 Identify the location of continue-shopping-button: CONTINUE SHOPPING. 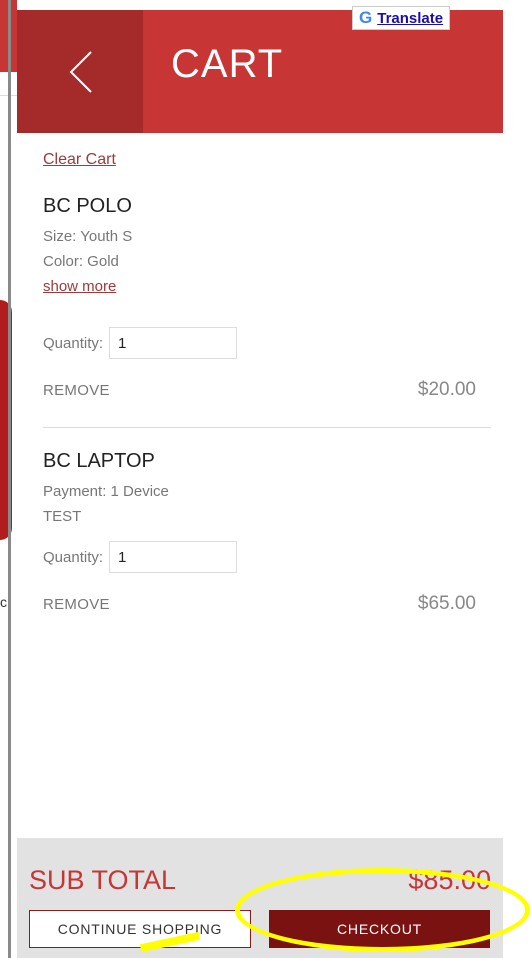
(140, 929).